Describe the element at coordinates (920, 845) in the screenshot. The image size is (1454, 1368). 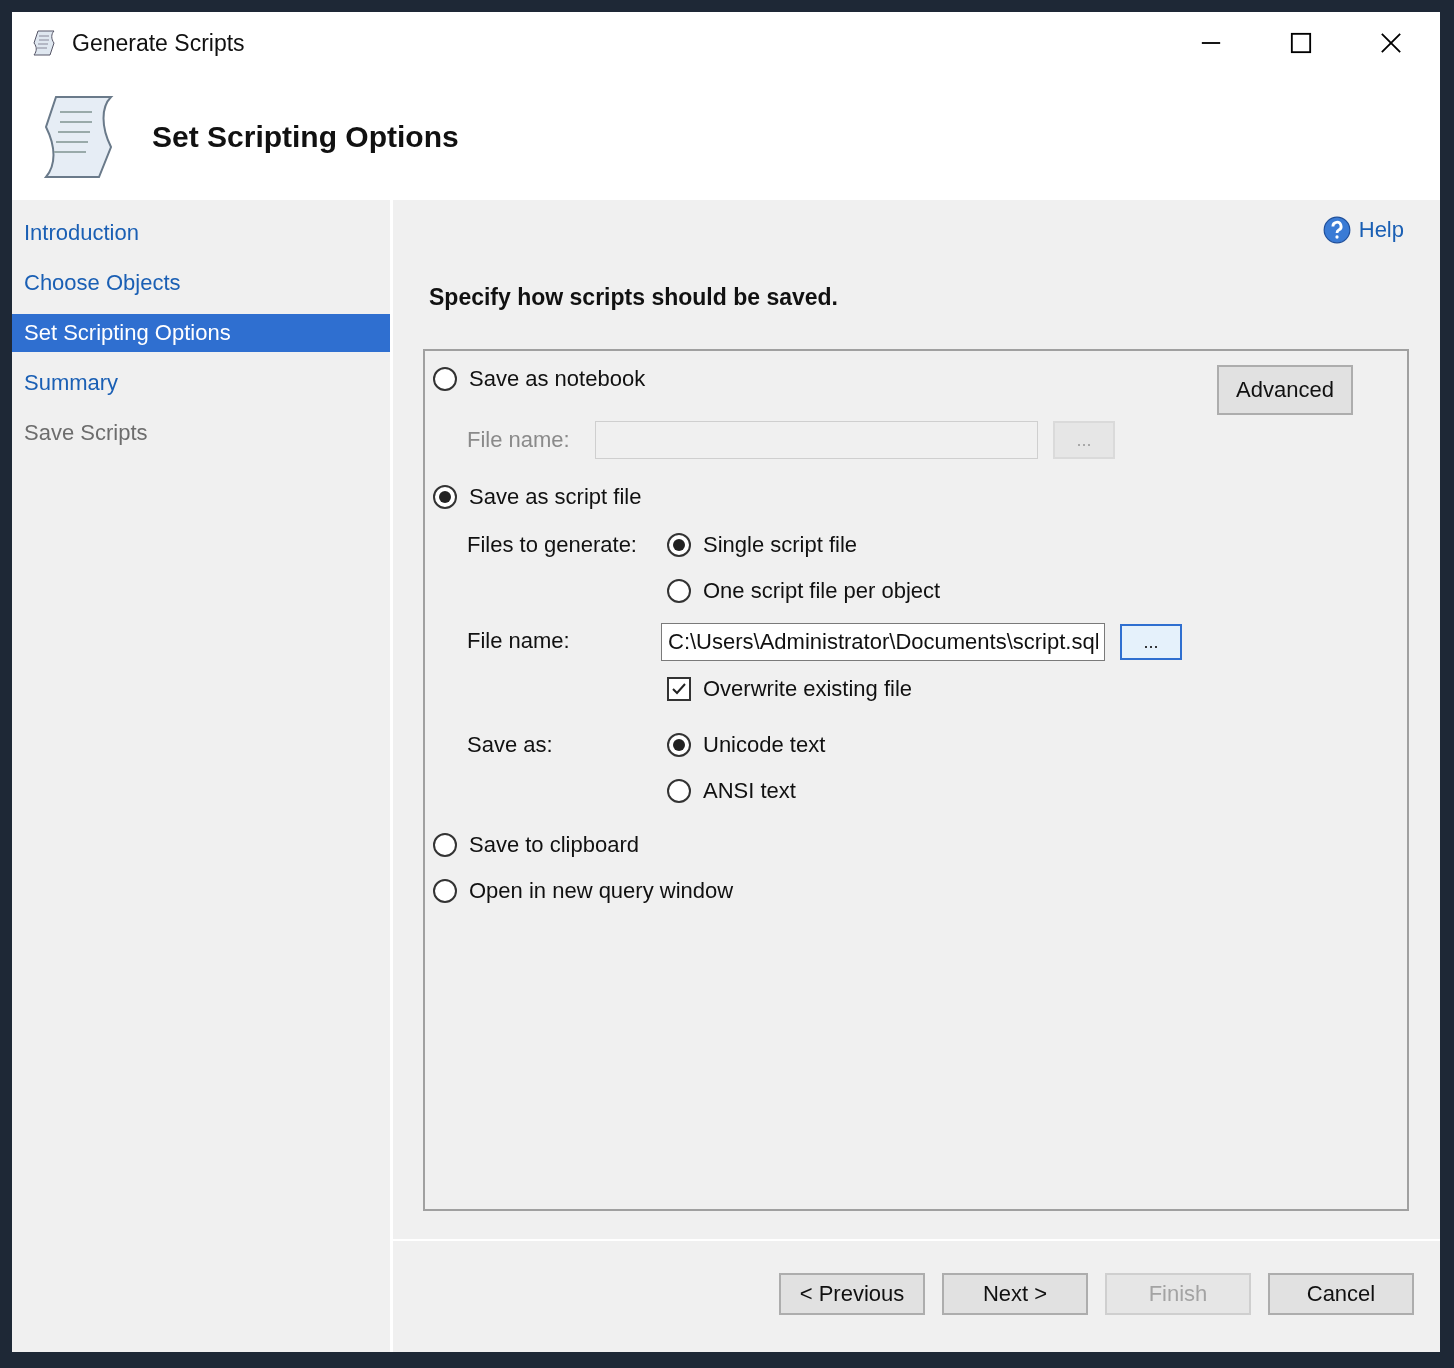
I see `radio-option: Save to clipboard` at that location.